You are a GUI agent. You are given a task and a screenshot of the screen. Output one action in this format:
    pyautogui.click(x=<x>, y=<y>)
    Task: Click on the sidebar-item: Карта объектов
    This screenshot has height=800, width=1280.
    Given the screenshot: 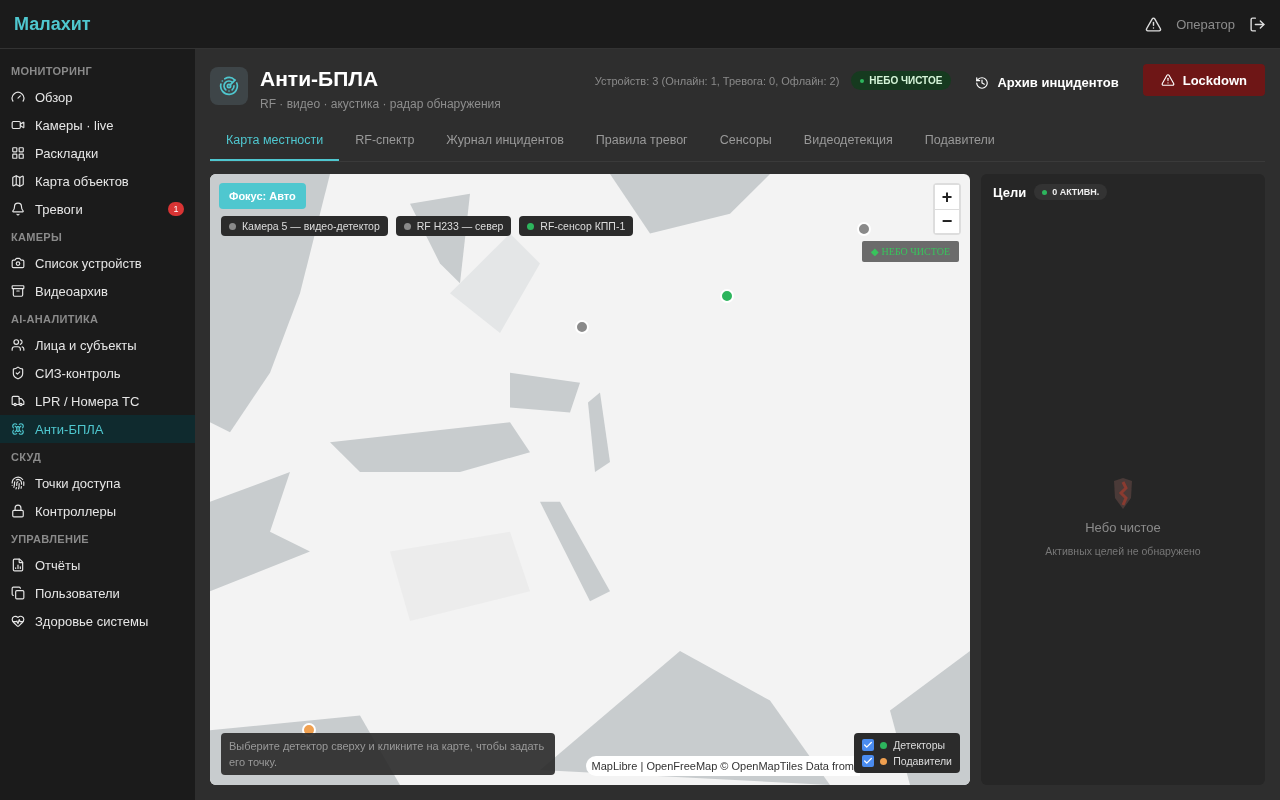 What is the action you would take?
    pyautogui.click(x=97, y=181)
    